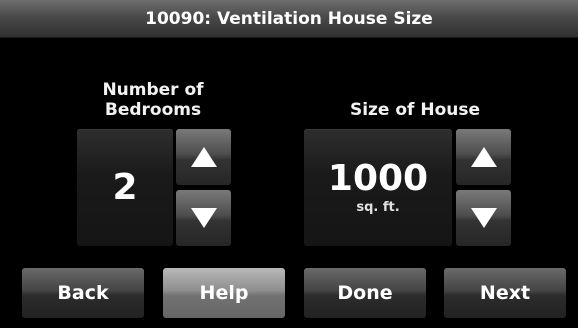  What do you see at coordinates (378, 207) in the screenshot?
I see `house-size-unit: sq. ft.` at bounding box center [378, 207].